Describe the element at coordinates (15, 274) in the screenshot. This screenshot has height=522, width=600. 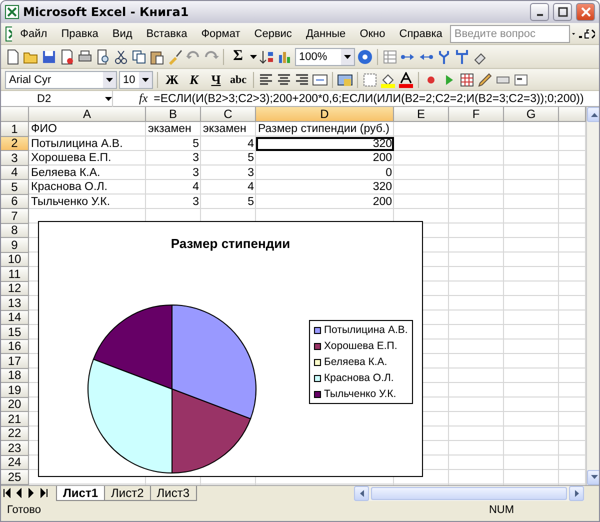
I see `row-header: 11` at that location.